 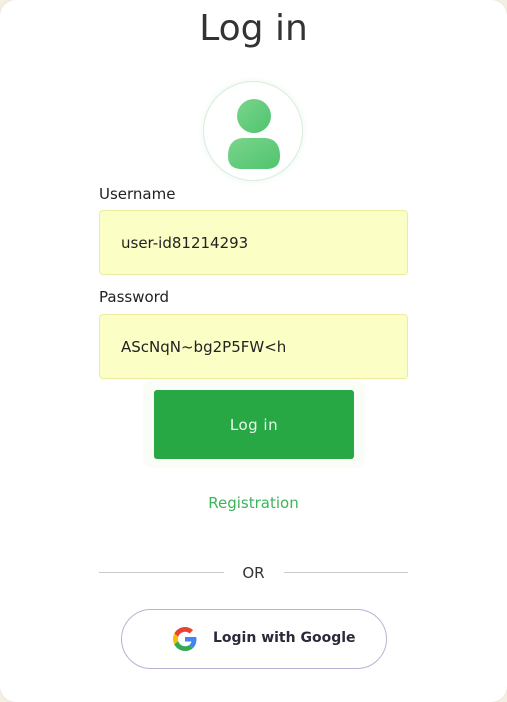 I want to click on password-label: Password, so click(x=134, y=297).